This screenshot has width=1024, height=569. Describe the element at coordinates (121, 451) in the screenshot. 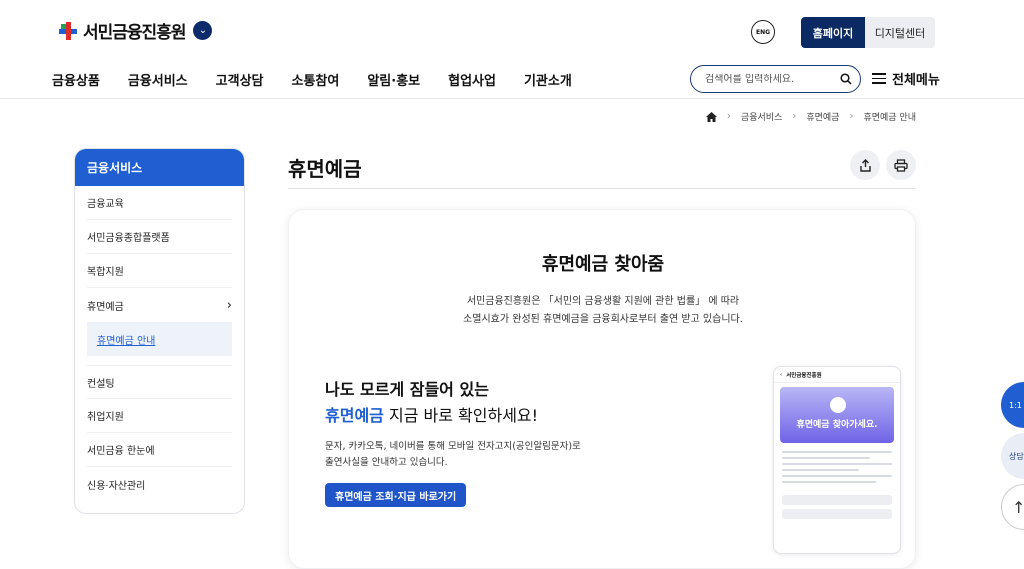

I see `sidebar-item-label: 서민금융 한눈에` at that location.